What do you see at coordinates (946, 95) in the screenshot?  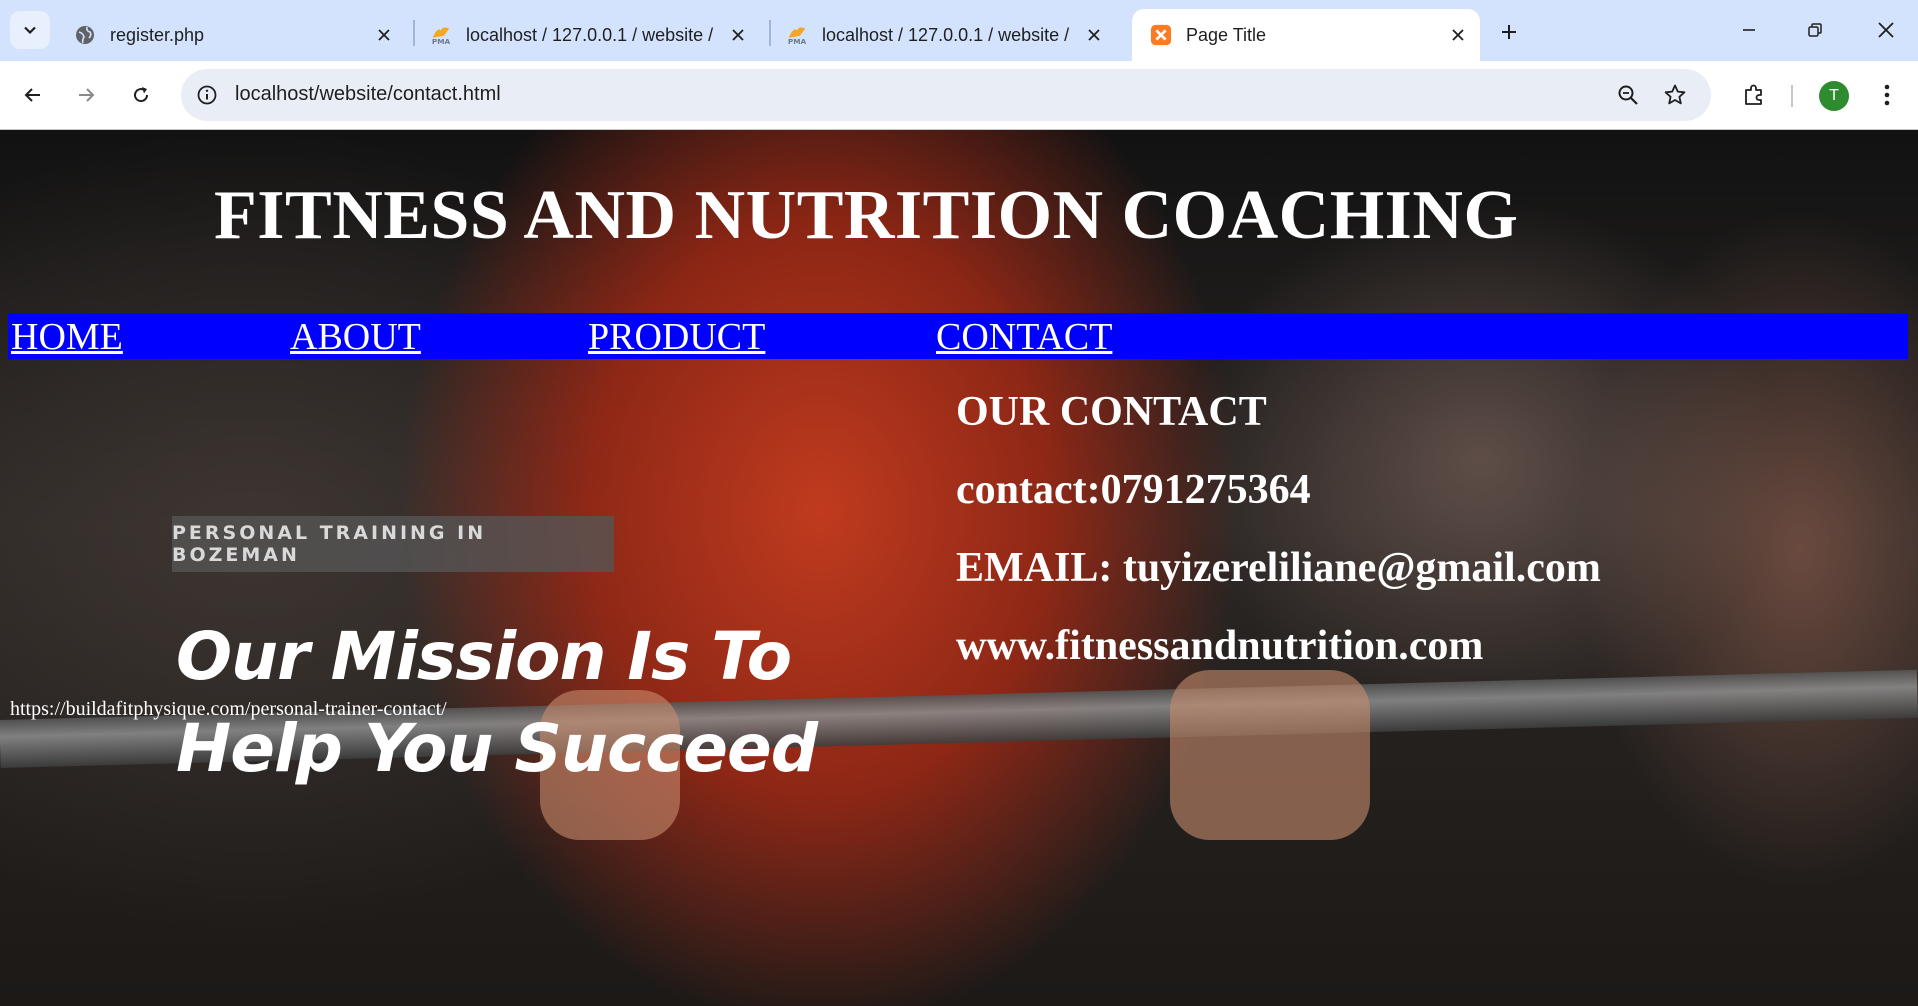 I see `address-bar: localhost/website/contact.html` at bounding box center [946, 95].